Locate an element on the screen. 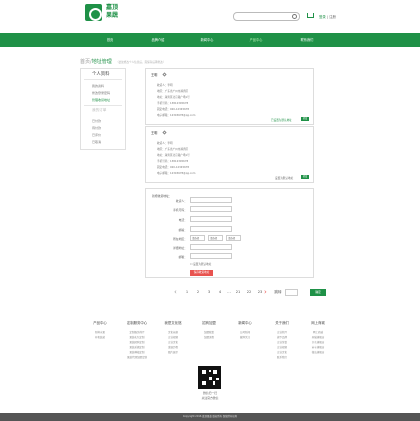 This screenshot has width=420, height=421. page-link: 2 is located at coordinates (198, 292).